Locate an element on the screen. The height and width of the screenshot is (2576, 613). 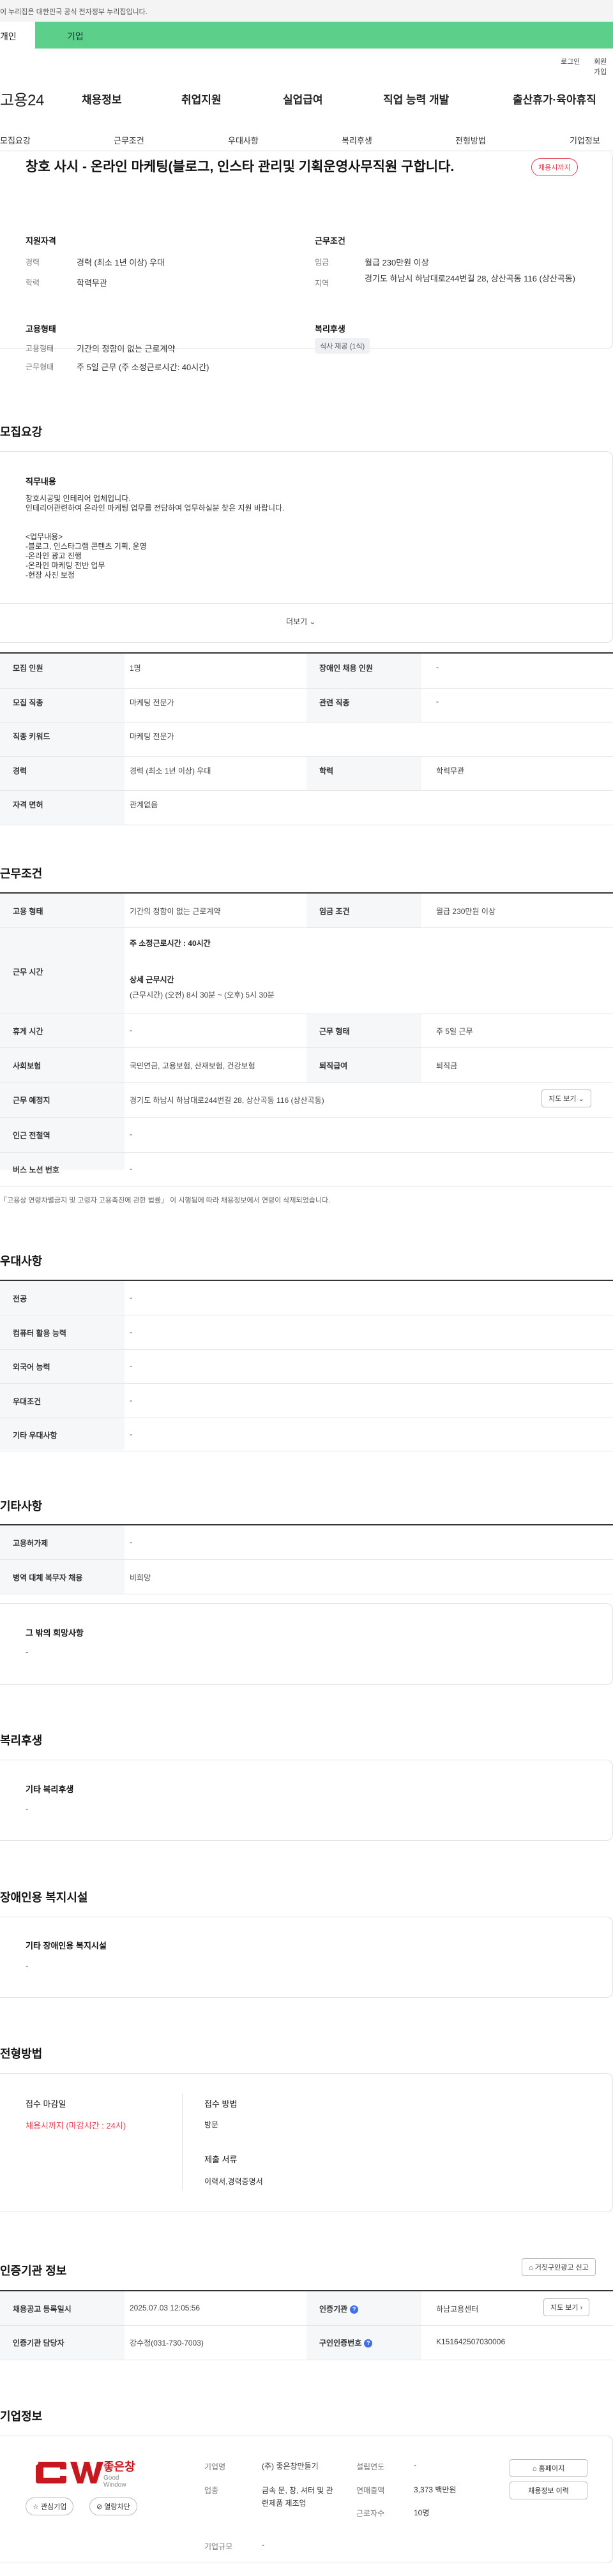
td-insurance: 국민연금, 고용보험, 산재보험, 건강보험 is located at coordinates (192, 1065).